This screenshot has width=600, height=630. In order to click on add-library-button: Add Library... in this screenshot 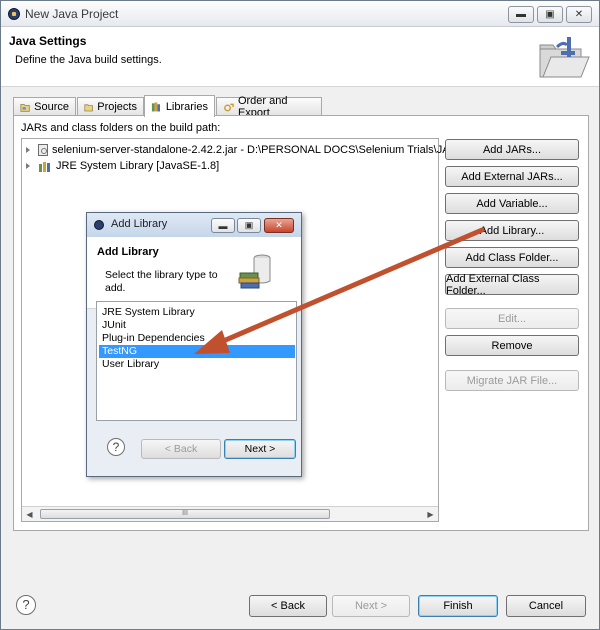, I will do `click(512, 230)`.